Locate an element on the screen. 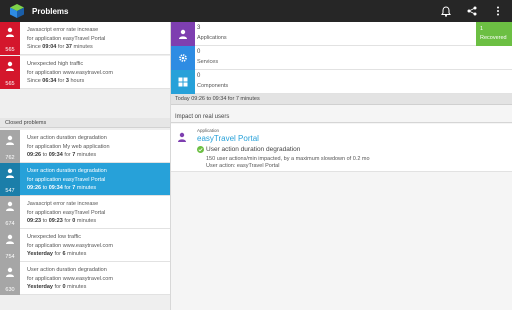  affected-components: 0 Components is located at coordinates (341, 82).